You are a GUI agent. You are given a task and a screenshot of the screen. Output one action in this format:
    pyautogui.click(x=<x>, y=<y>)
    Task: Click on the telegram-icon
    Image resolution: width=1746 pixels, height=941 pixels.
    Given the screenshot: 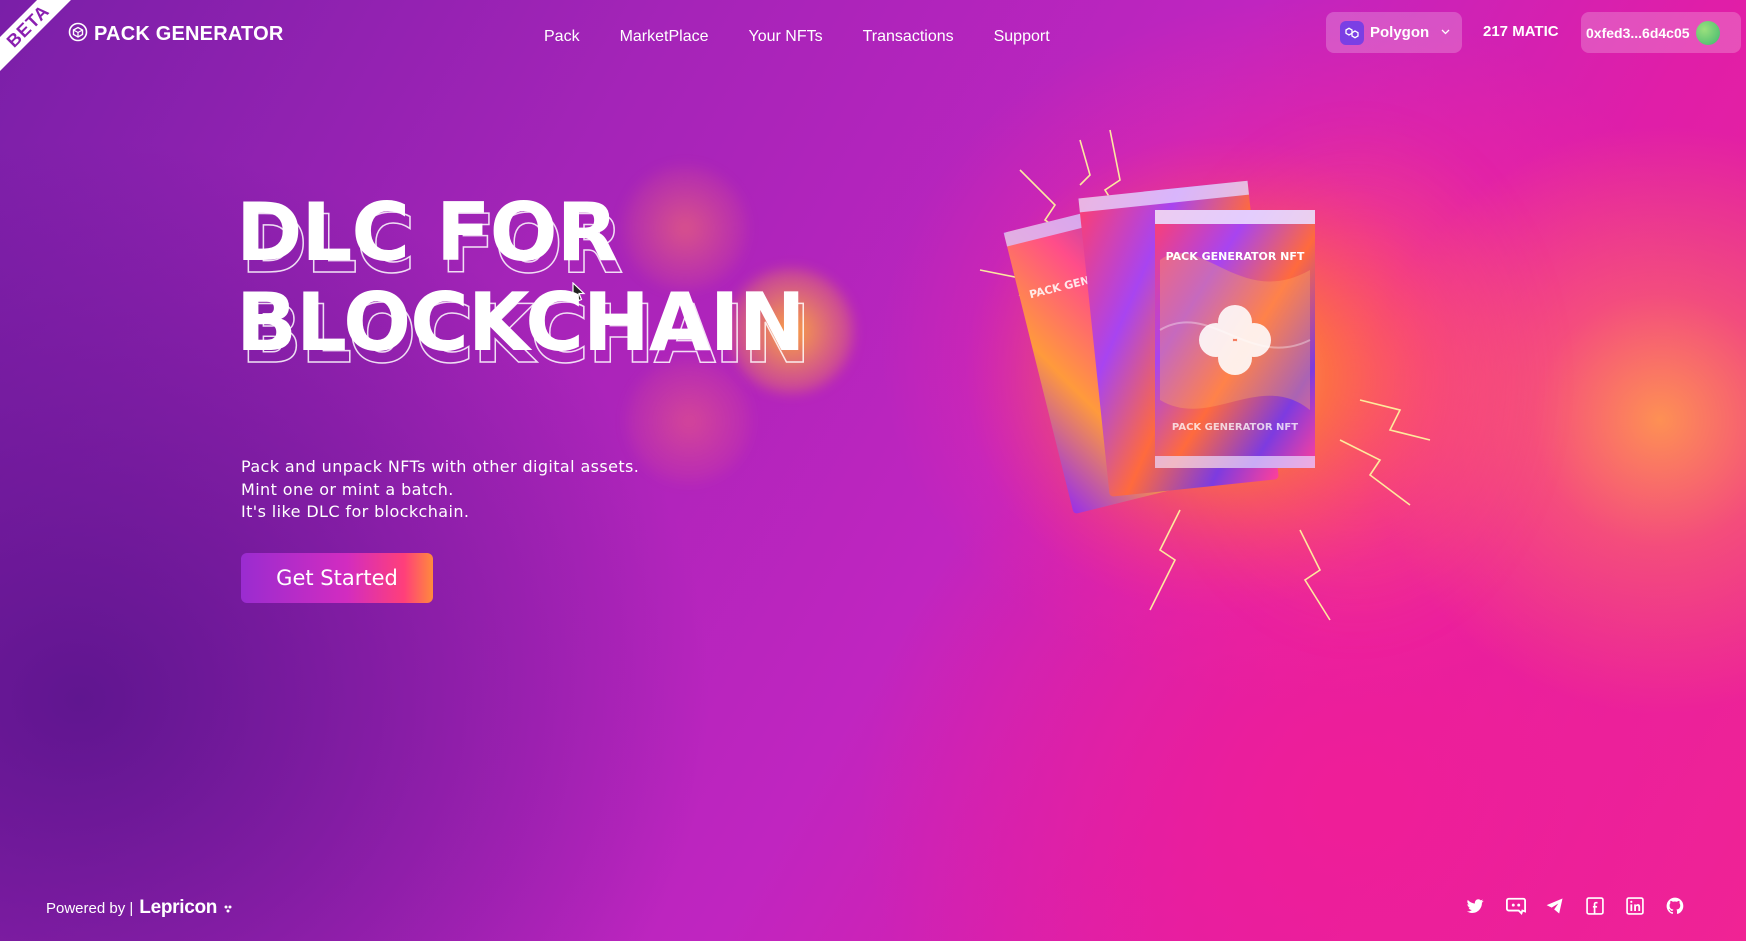 What is the action you would take?
    pyautogui.click(x=1555, y=906)
    